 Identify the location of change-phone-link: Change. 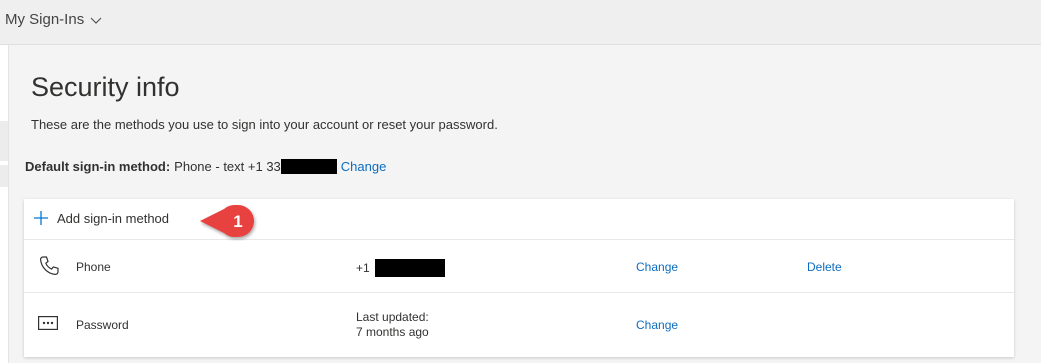
(657, 267).